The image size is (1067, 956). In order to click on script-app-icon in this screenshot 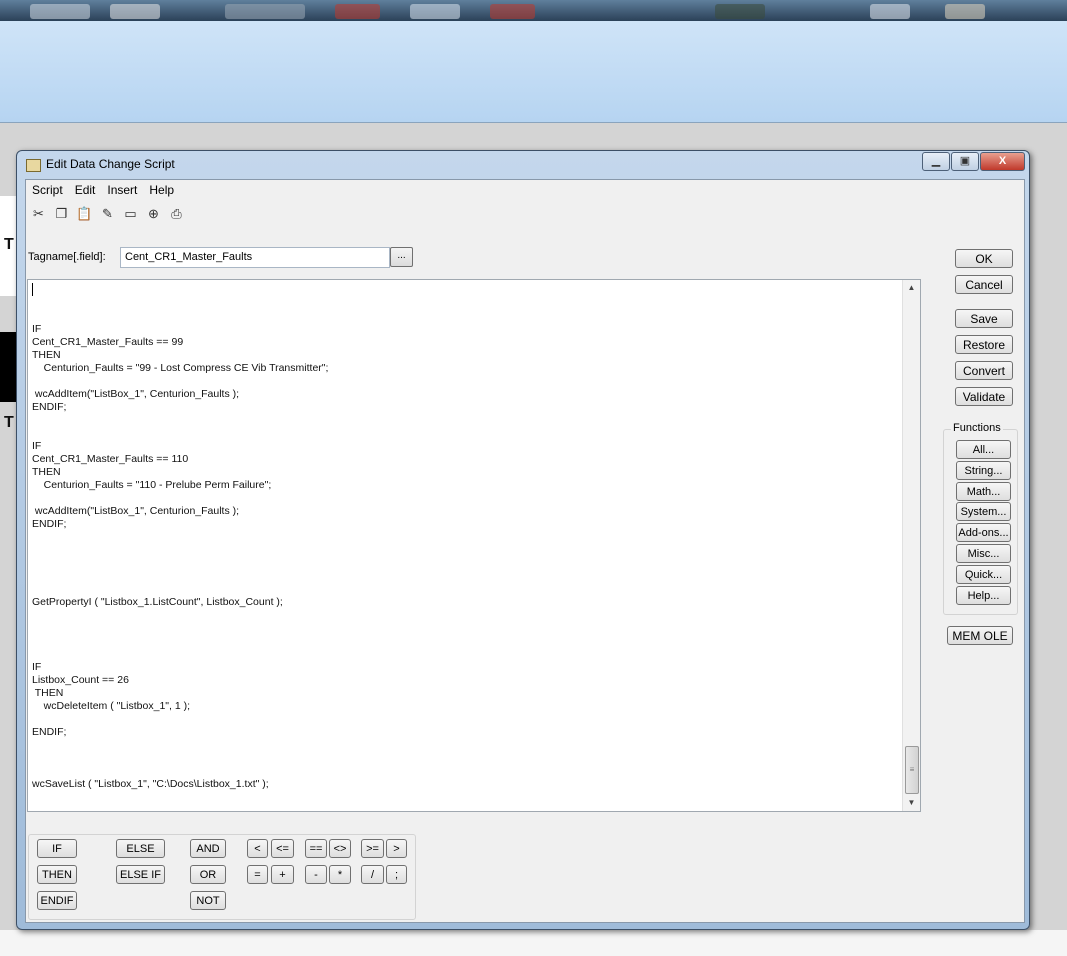, I will do `click(33, 165)`.